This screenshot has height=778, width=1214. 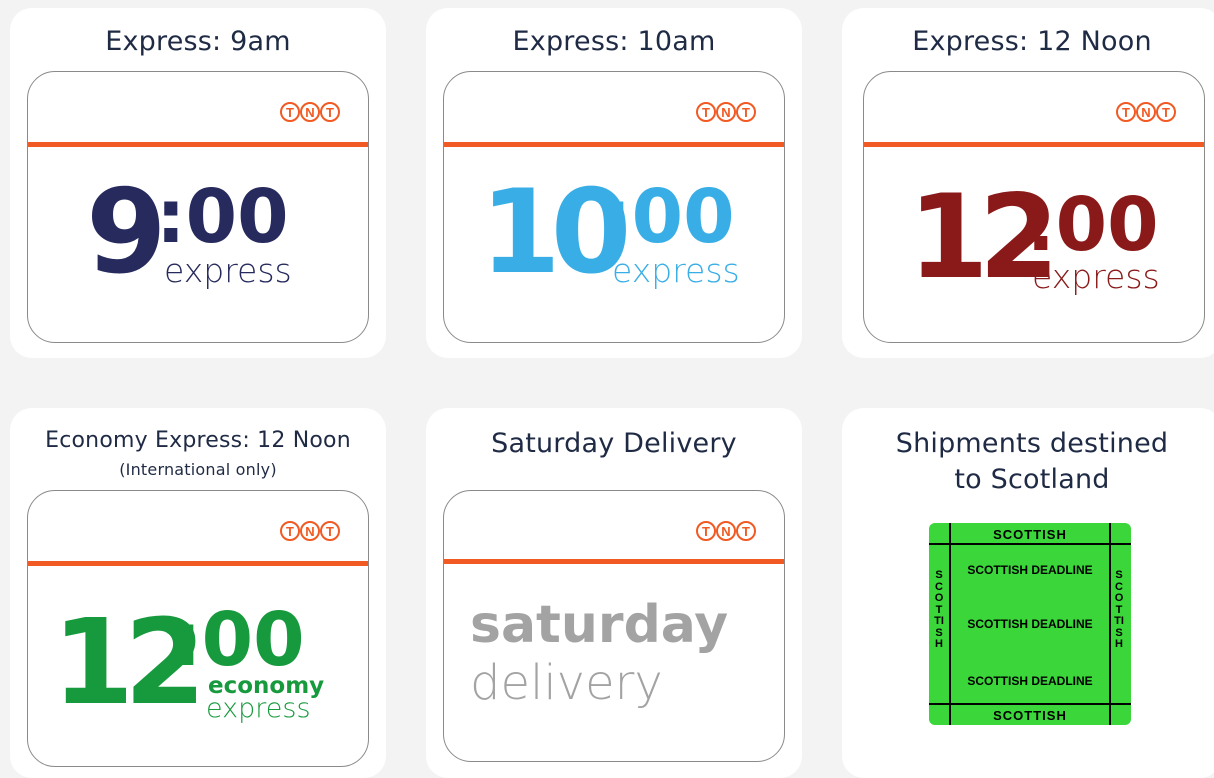 I want to click on delivery-label: T N T 12 :00 express, so click(x=1034, y=207).